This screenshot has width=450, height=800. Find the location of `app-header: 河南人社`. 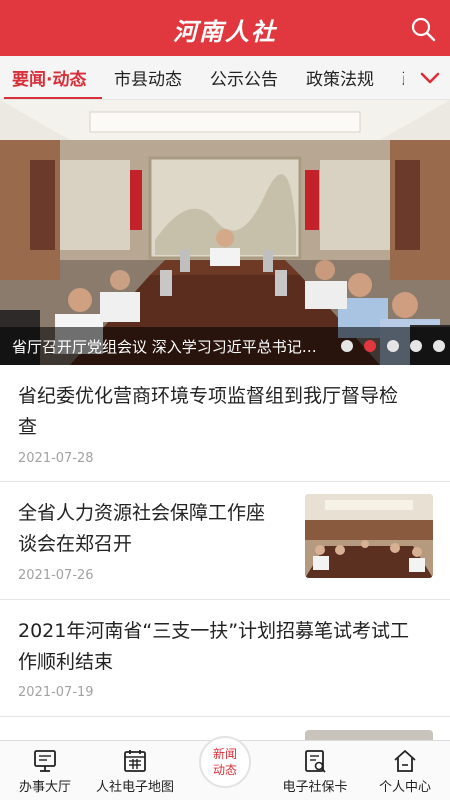

app-header: 河南人社 is located at coordinates (225, 28).